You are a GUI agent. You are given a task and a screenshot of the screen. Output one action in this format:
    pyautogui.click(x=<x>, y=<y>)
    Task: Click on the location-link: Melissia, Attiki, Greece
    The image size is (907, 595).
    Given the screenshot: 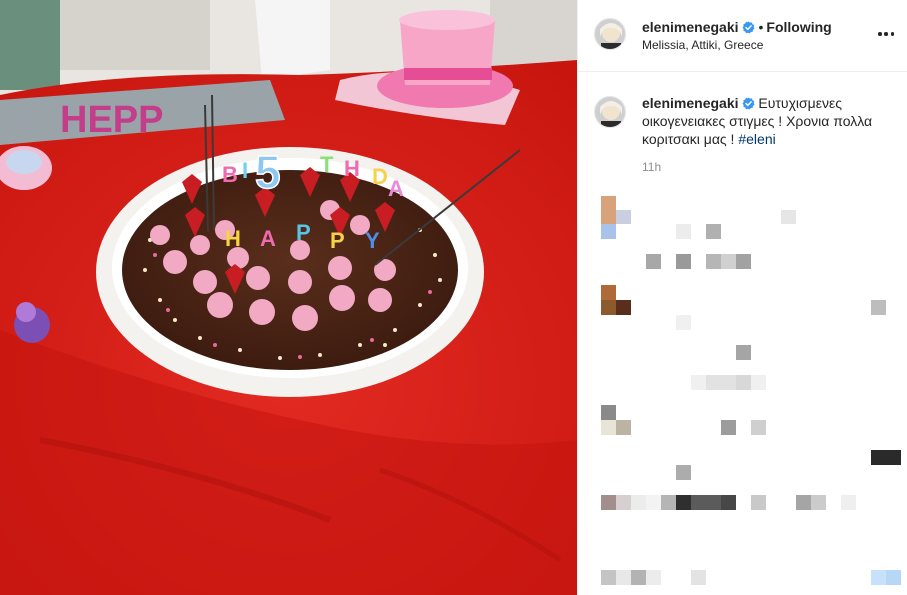 What is the action you would take?
    pyautogui.click(x=702, y=45)
    